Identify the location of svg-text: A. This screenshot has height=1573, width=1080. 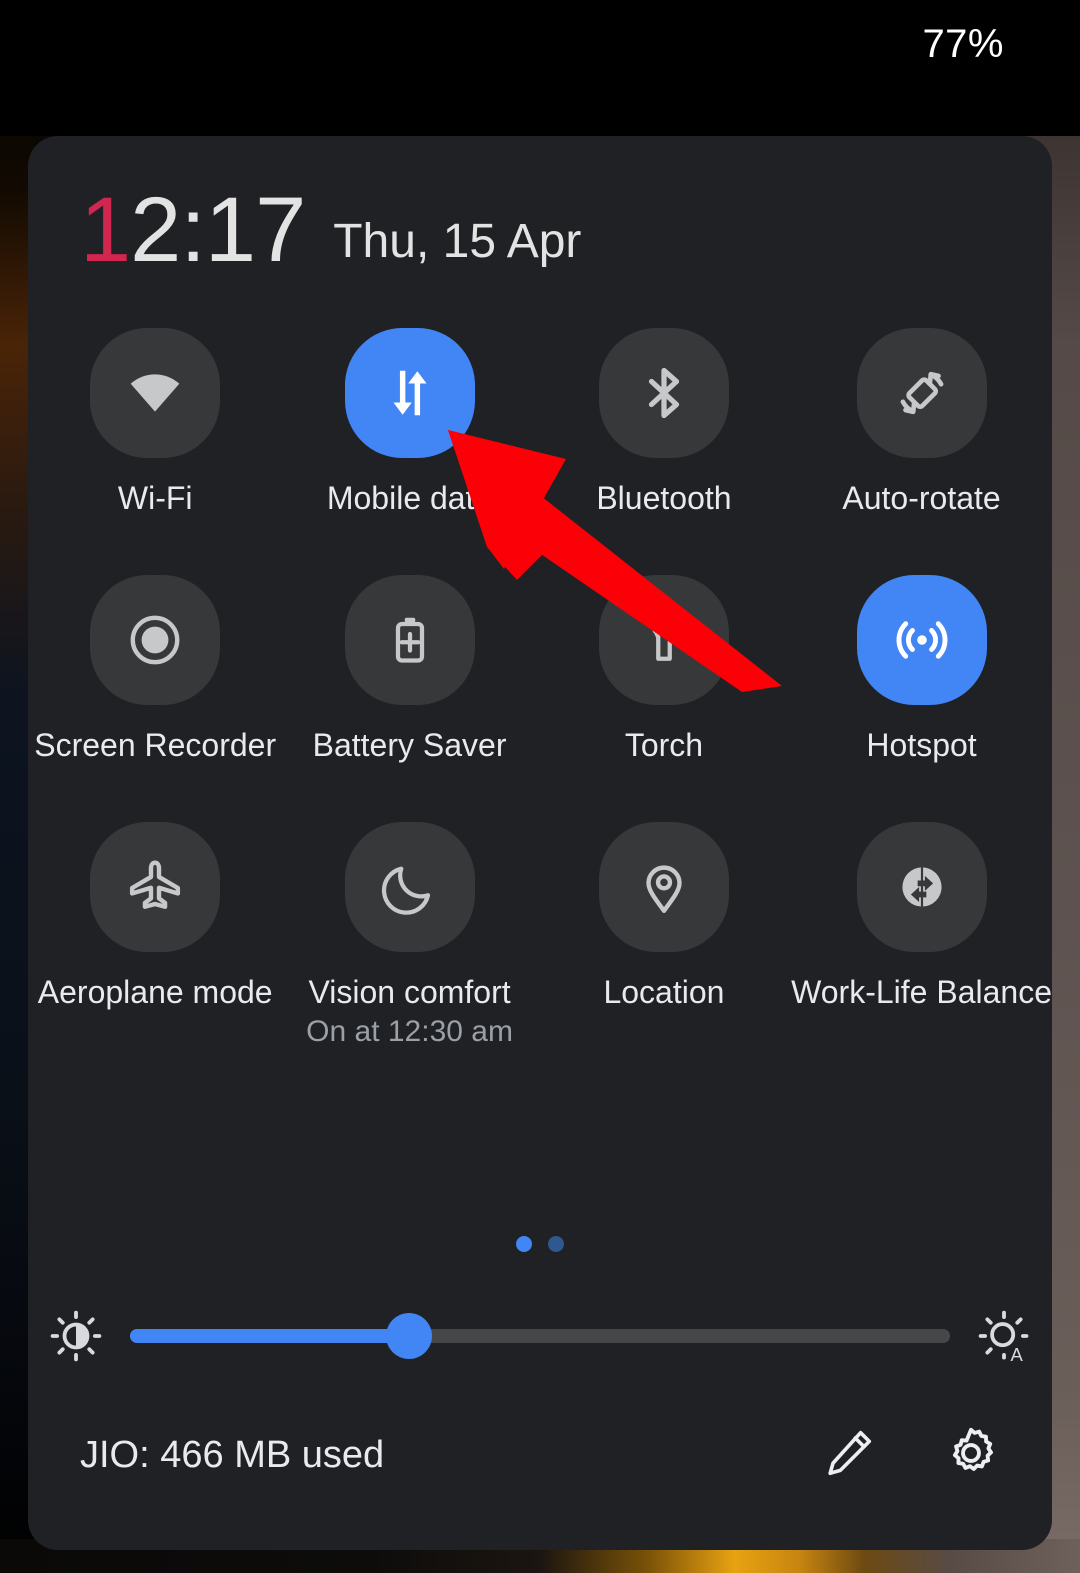
(1016, 1353).